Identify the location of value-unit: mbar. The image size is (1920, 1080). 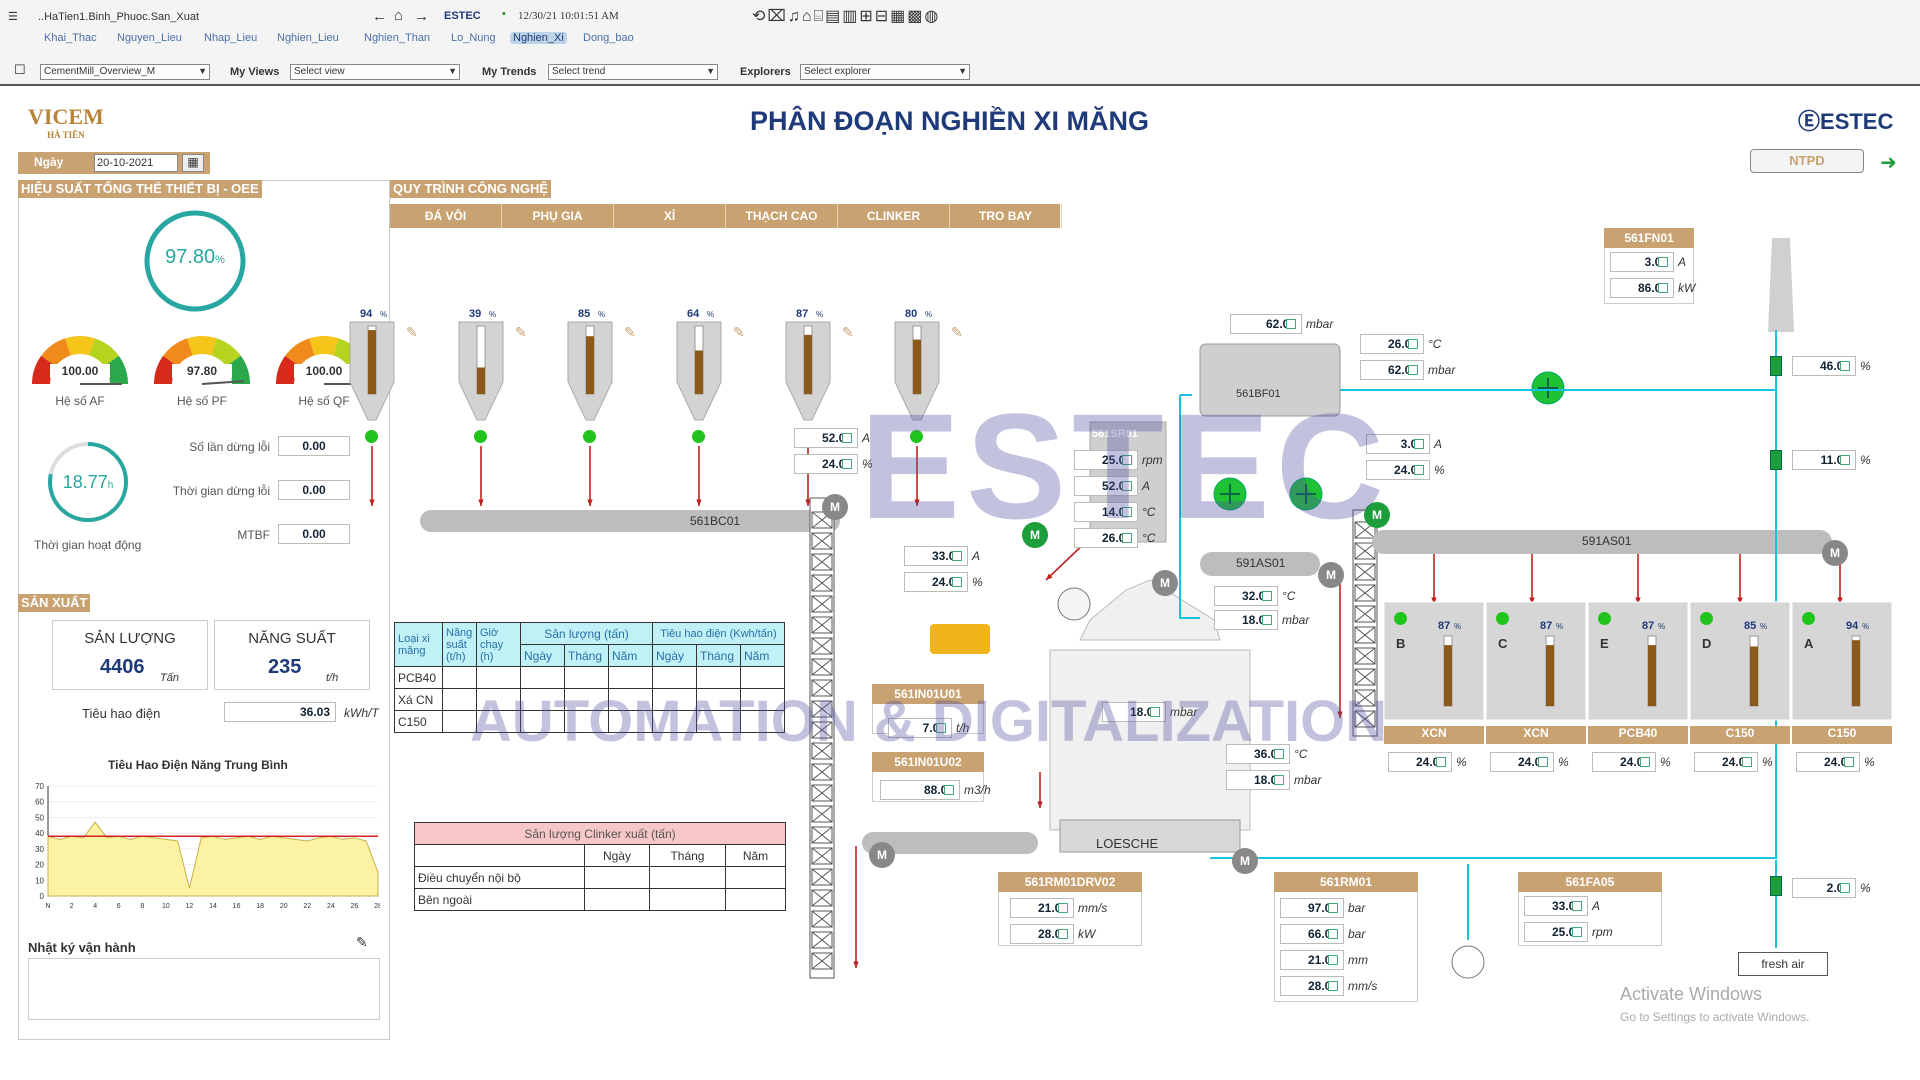
(1296, 620).